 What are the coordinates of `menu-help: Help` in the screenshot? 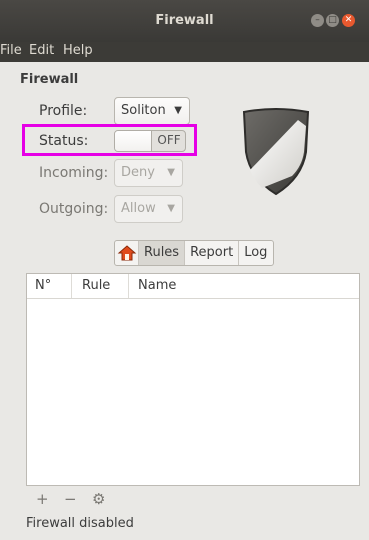 It's located at (78, 50).